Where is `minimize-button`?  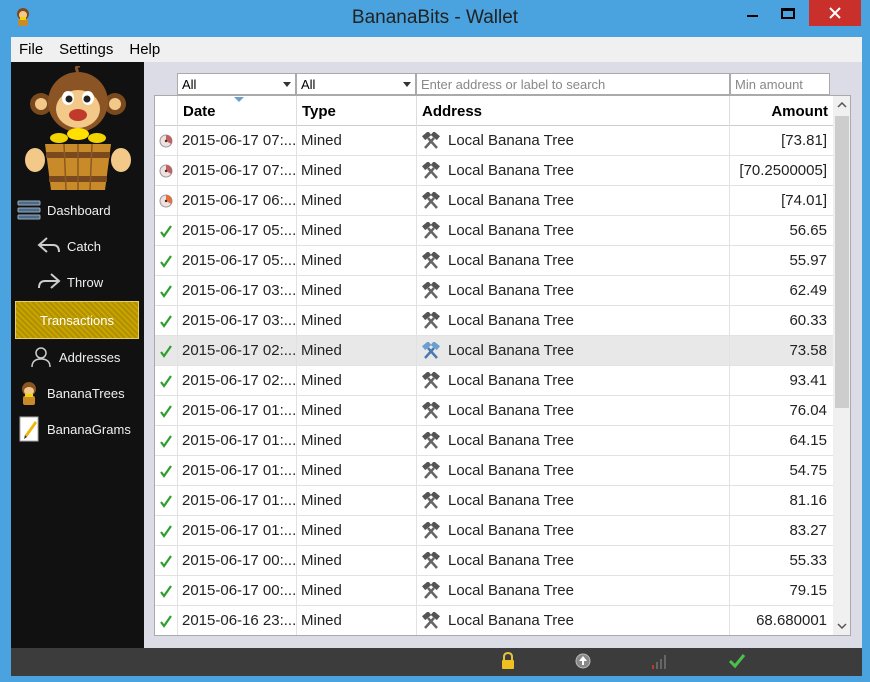
minimize-button is located at coordinates (752, 13).